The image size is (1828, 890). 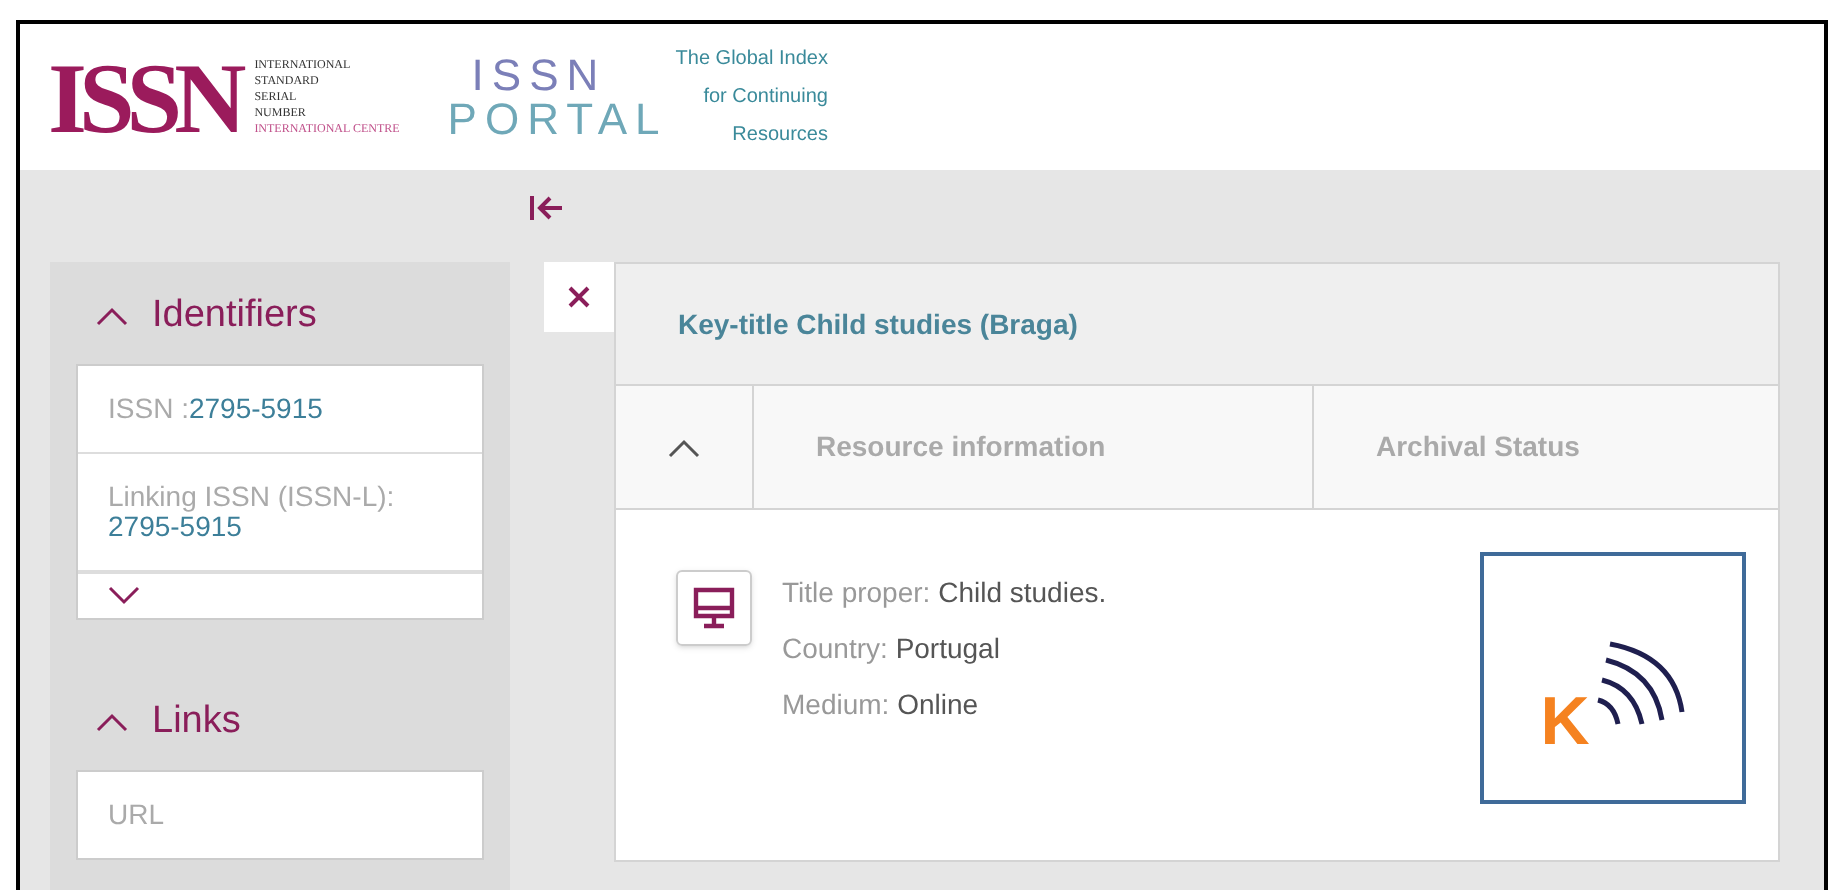 What do you see at coordinates (539, 75) in the screenshot?
I see `portal-logo-text: ISSN` at bounding box center [539, 75].